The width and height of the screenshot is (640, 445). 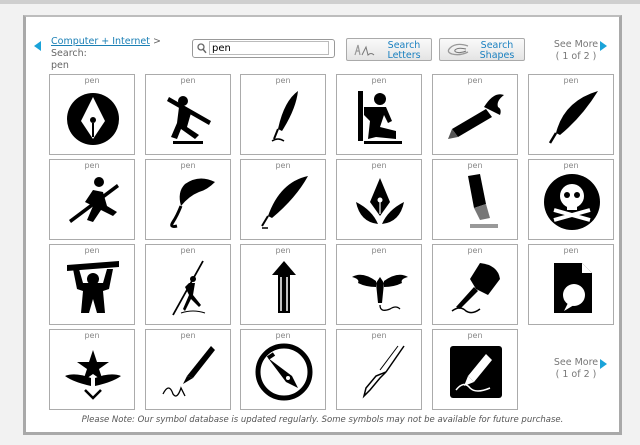 I want to click on fountain-pen-circle-icon, so click(x=284, y=372).